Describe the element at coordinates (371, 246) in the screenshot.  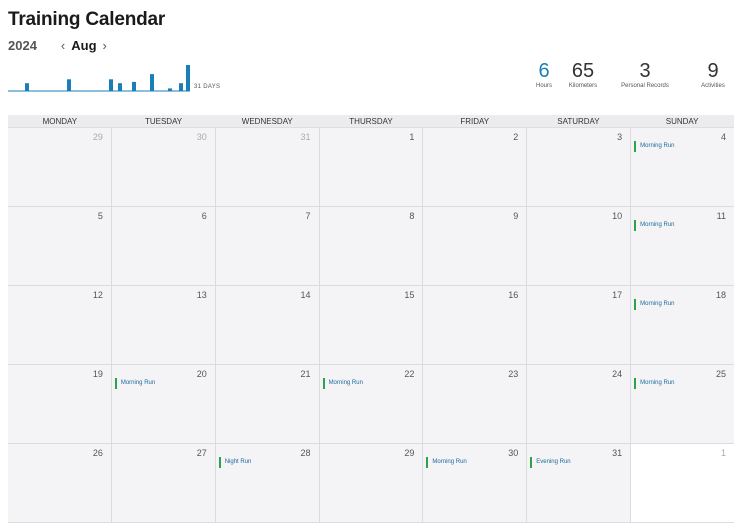
I see `calendar-day-cell: 8` at that location.